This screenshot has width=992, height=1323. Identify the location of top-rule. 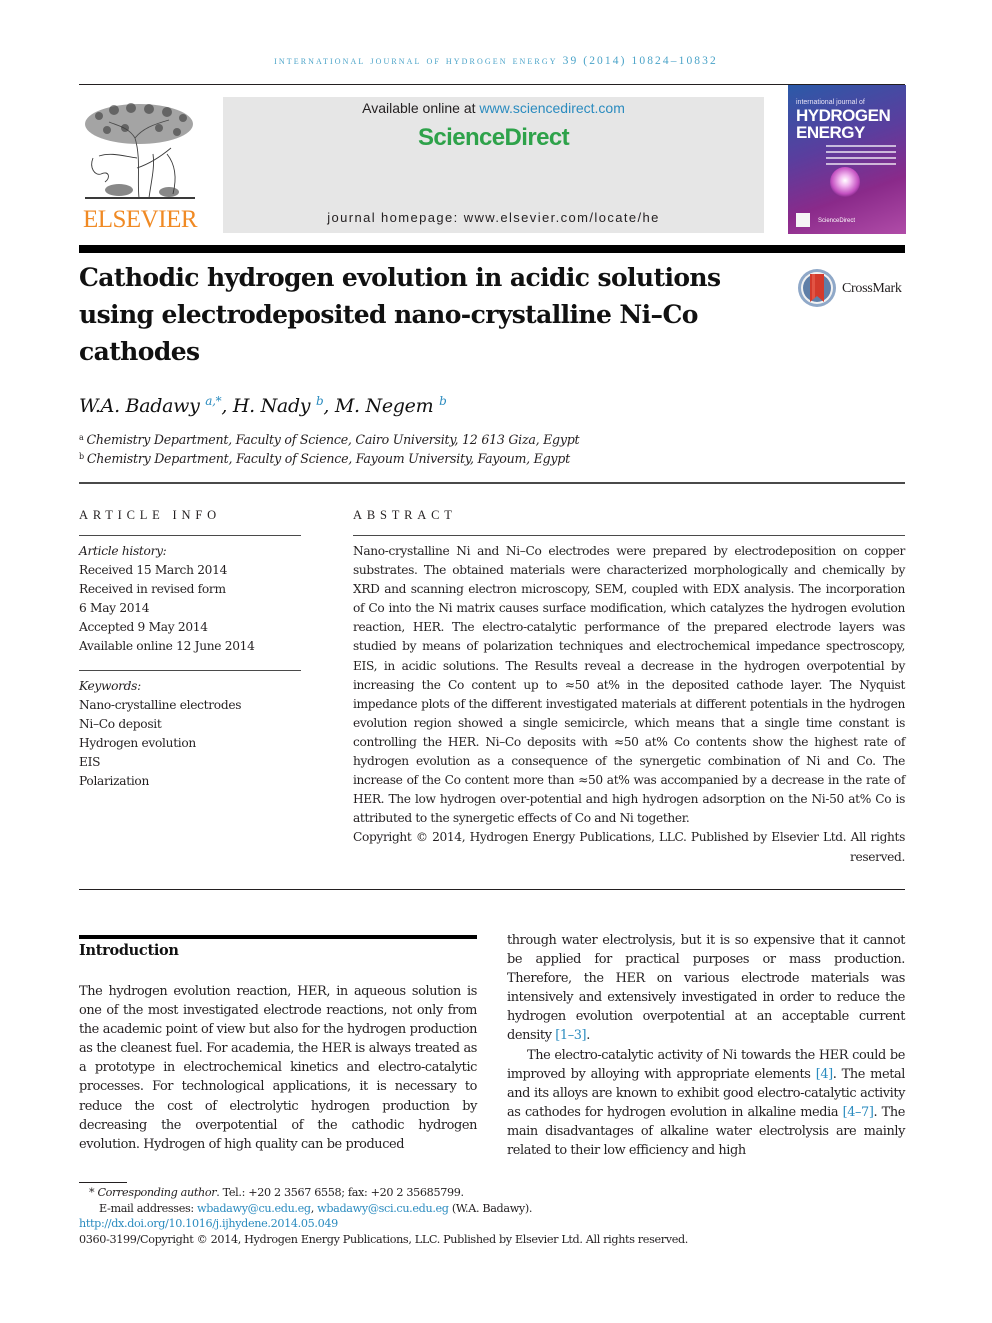
(492, 84).